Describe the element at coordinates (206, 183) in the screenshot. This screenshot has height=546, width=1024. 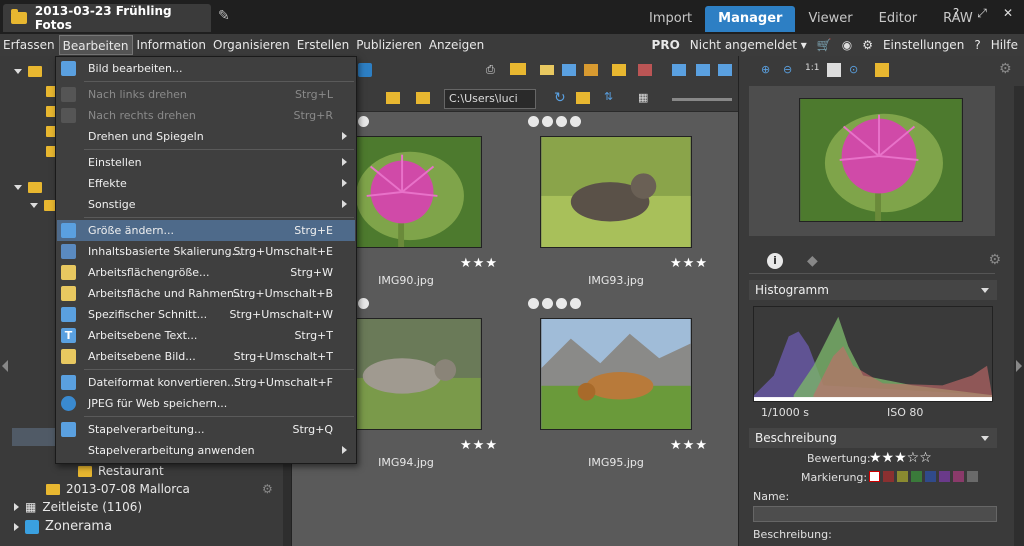
I see `menu-item-effekte: Effekte` at that location.